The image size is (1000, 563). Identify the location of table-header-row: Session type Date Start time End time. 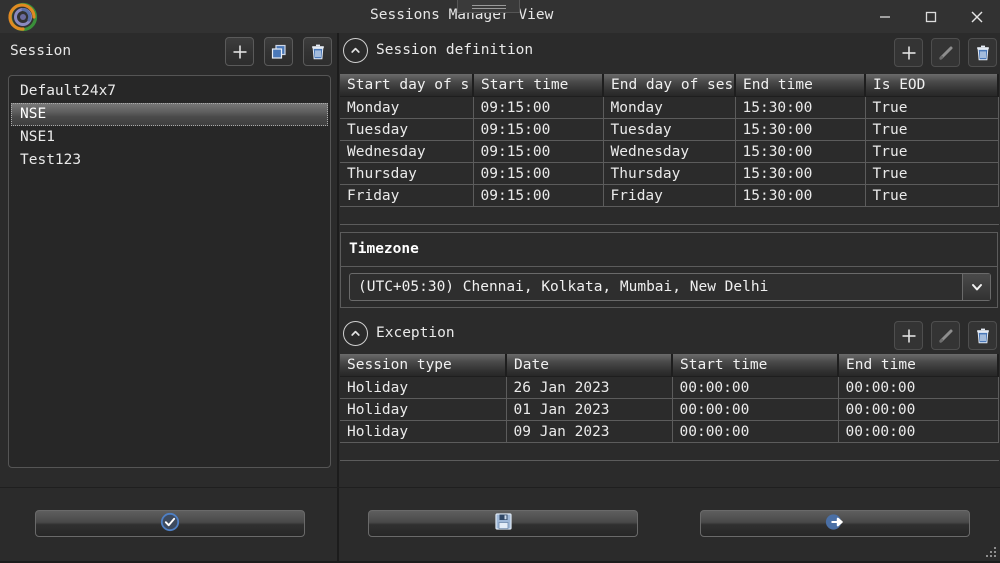
(669, 365).